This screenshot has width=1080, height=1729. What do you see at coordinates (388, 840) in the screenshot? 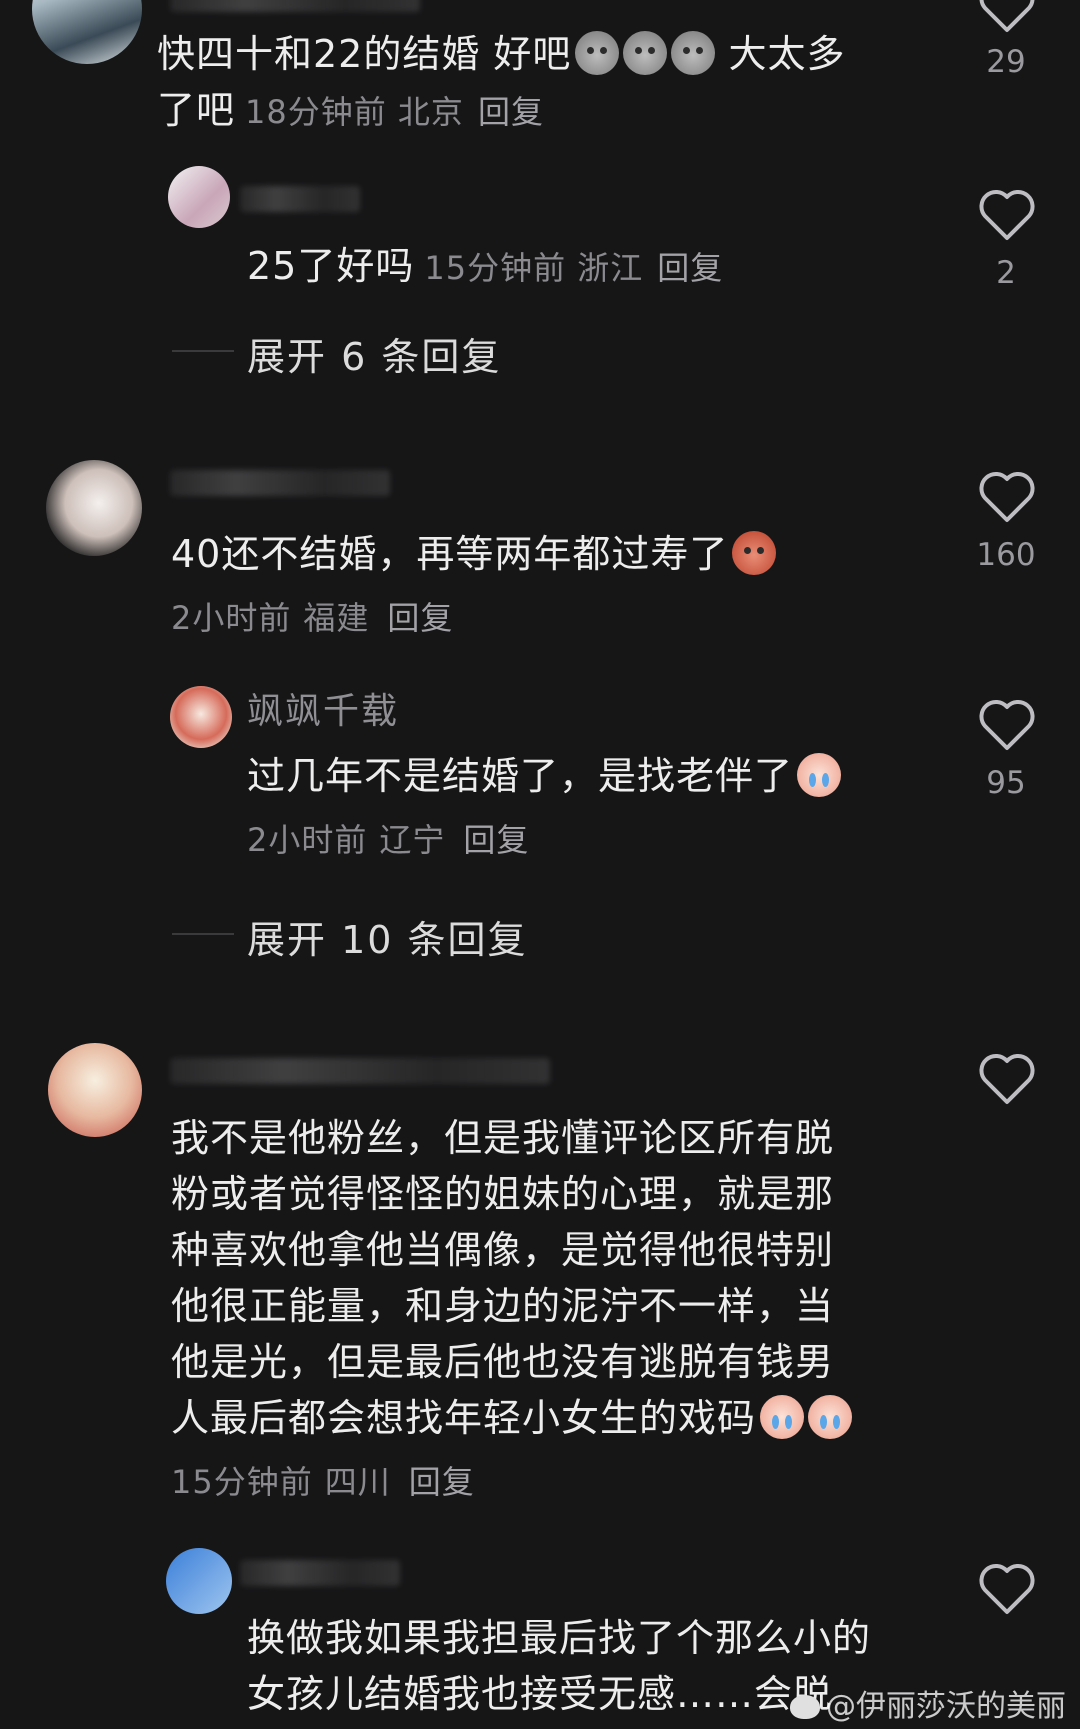
I see `reply-meta: 2小时前 辽宁 回复` at bounding box center [388, 840].